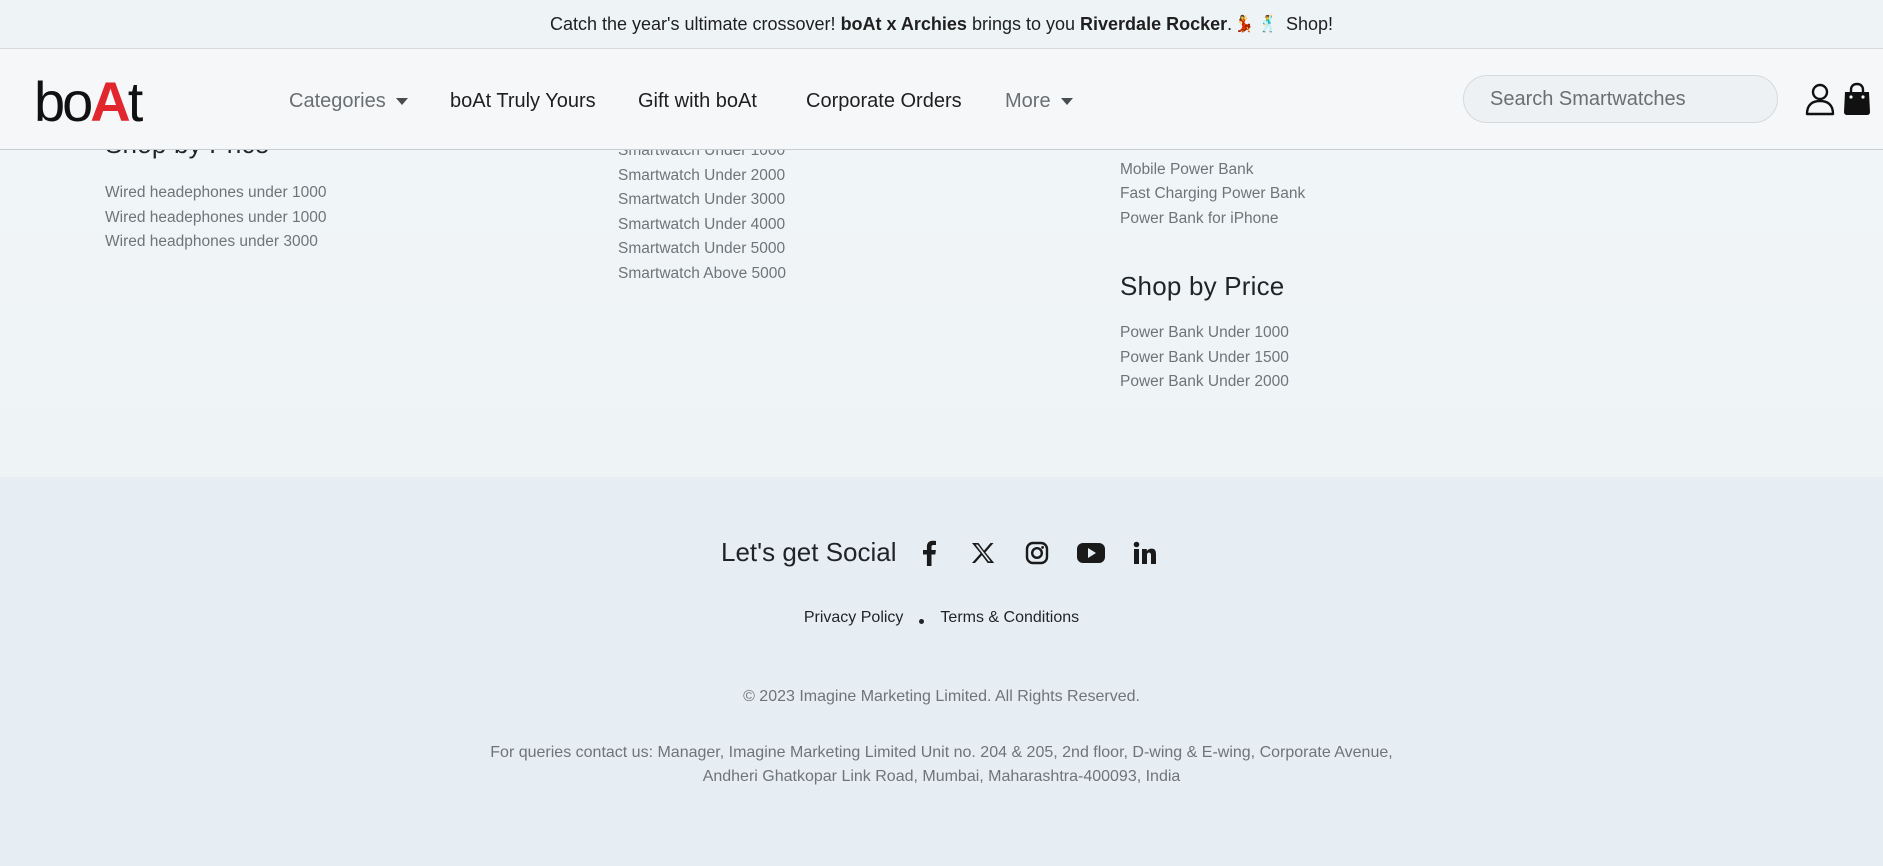 The width and height of the screenshot is (1883, 866). What do you see at coordinates (702, 225) in the screenshot?
I see `list-item: Smartwatch Under 4000` at bounding box center [702, 225].